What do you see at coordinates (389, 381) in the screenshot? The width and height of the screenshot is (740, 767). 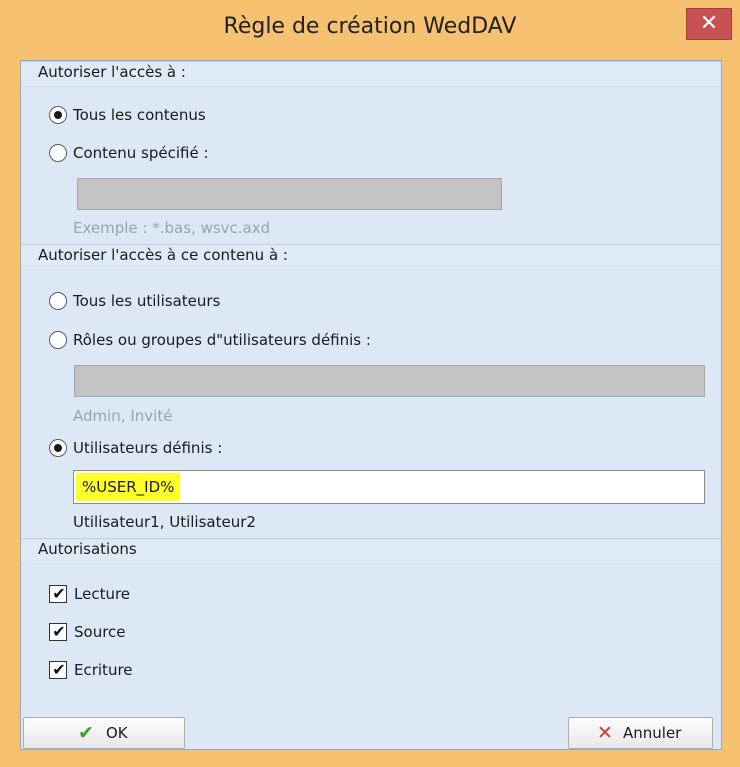 I see `roles-field` at bounding box center [389, 381].